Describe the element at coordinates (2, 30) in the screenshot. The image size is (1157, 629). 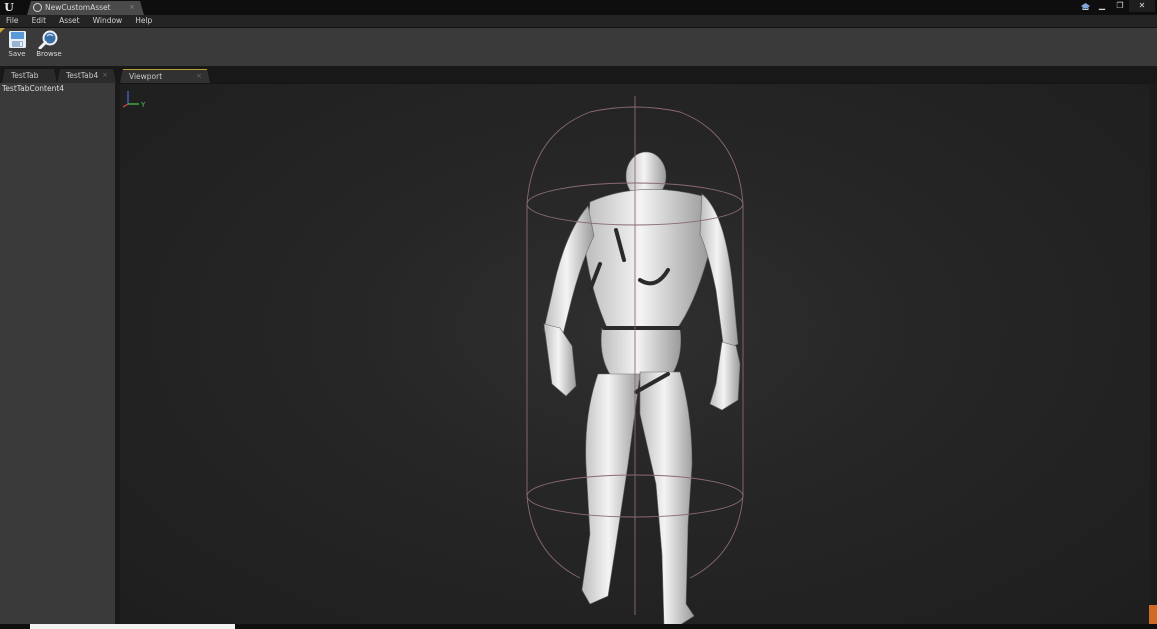
I see `toolbar-corner-marker` at that location.